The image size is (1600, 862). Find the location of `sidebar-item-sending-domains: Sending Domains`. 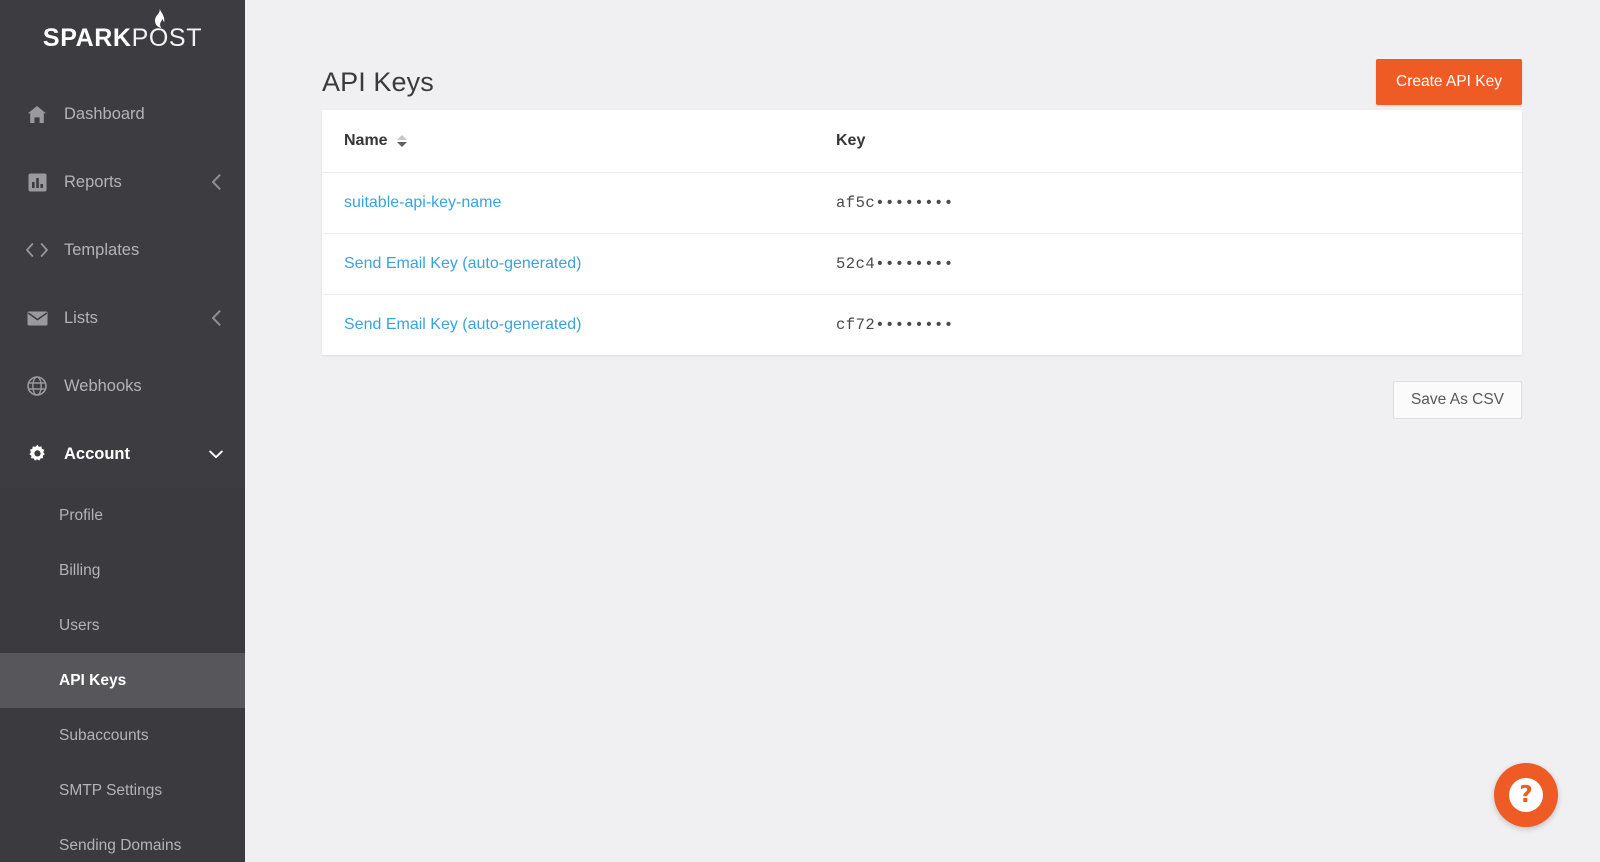

sidebar-item-sending-domains: Sending Domains is located at coordinates (122, 840).